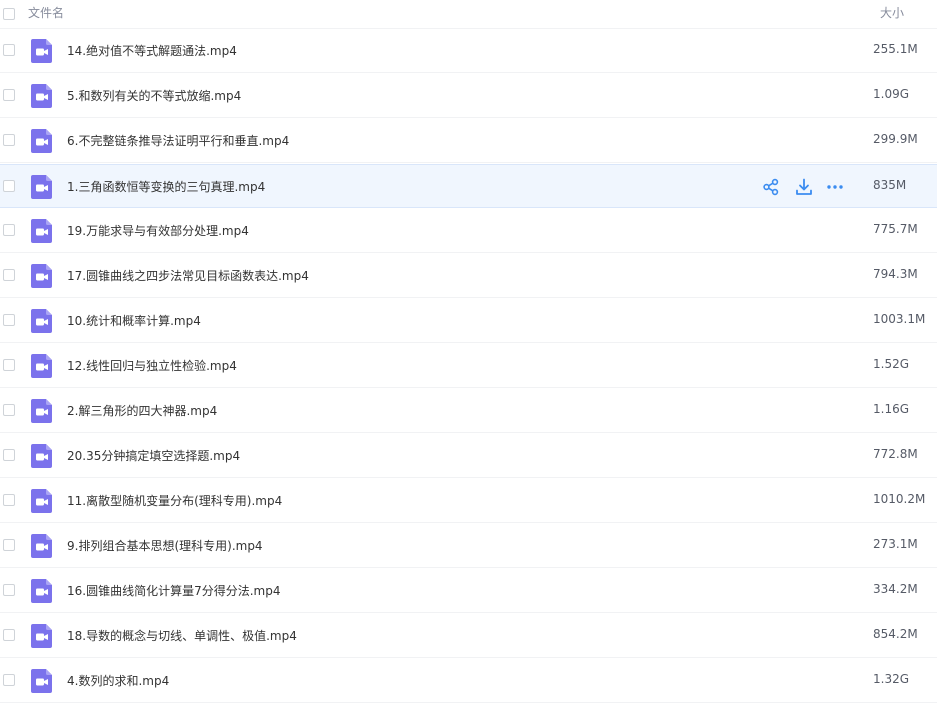 The image size is (937, 728). I want to click on column-header-name: 文件名, so click(46, 12).